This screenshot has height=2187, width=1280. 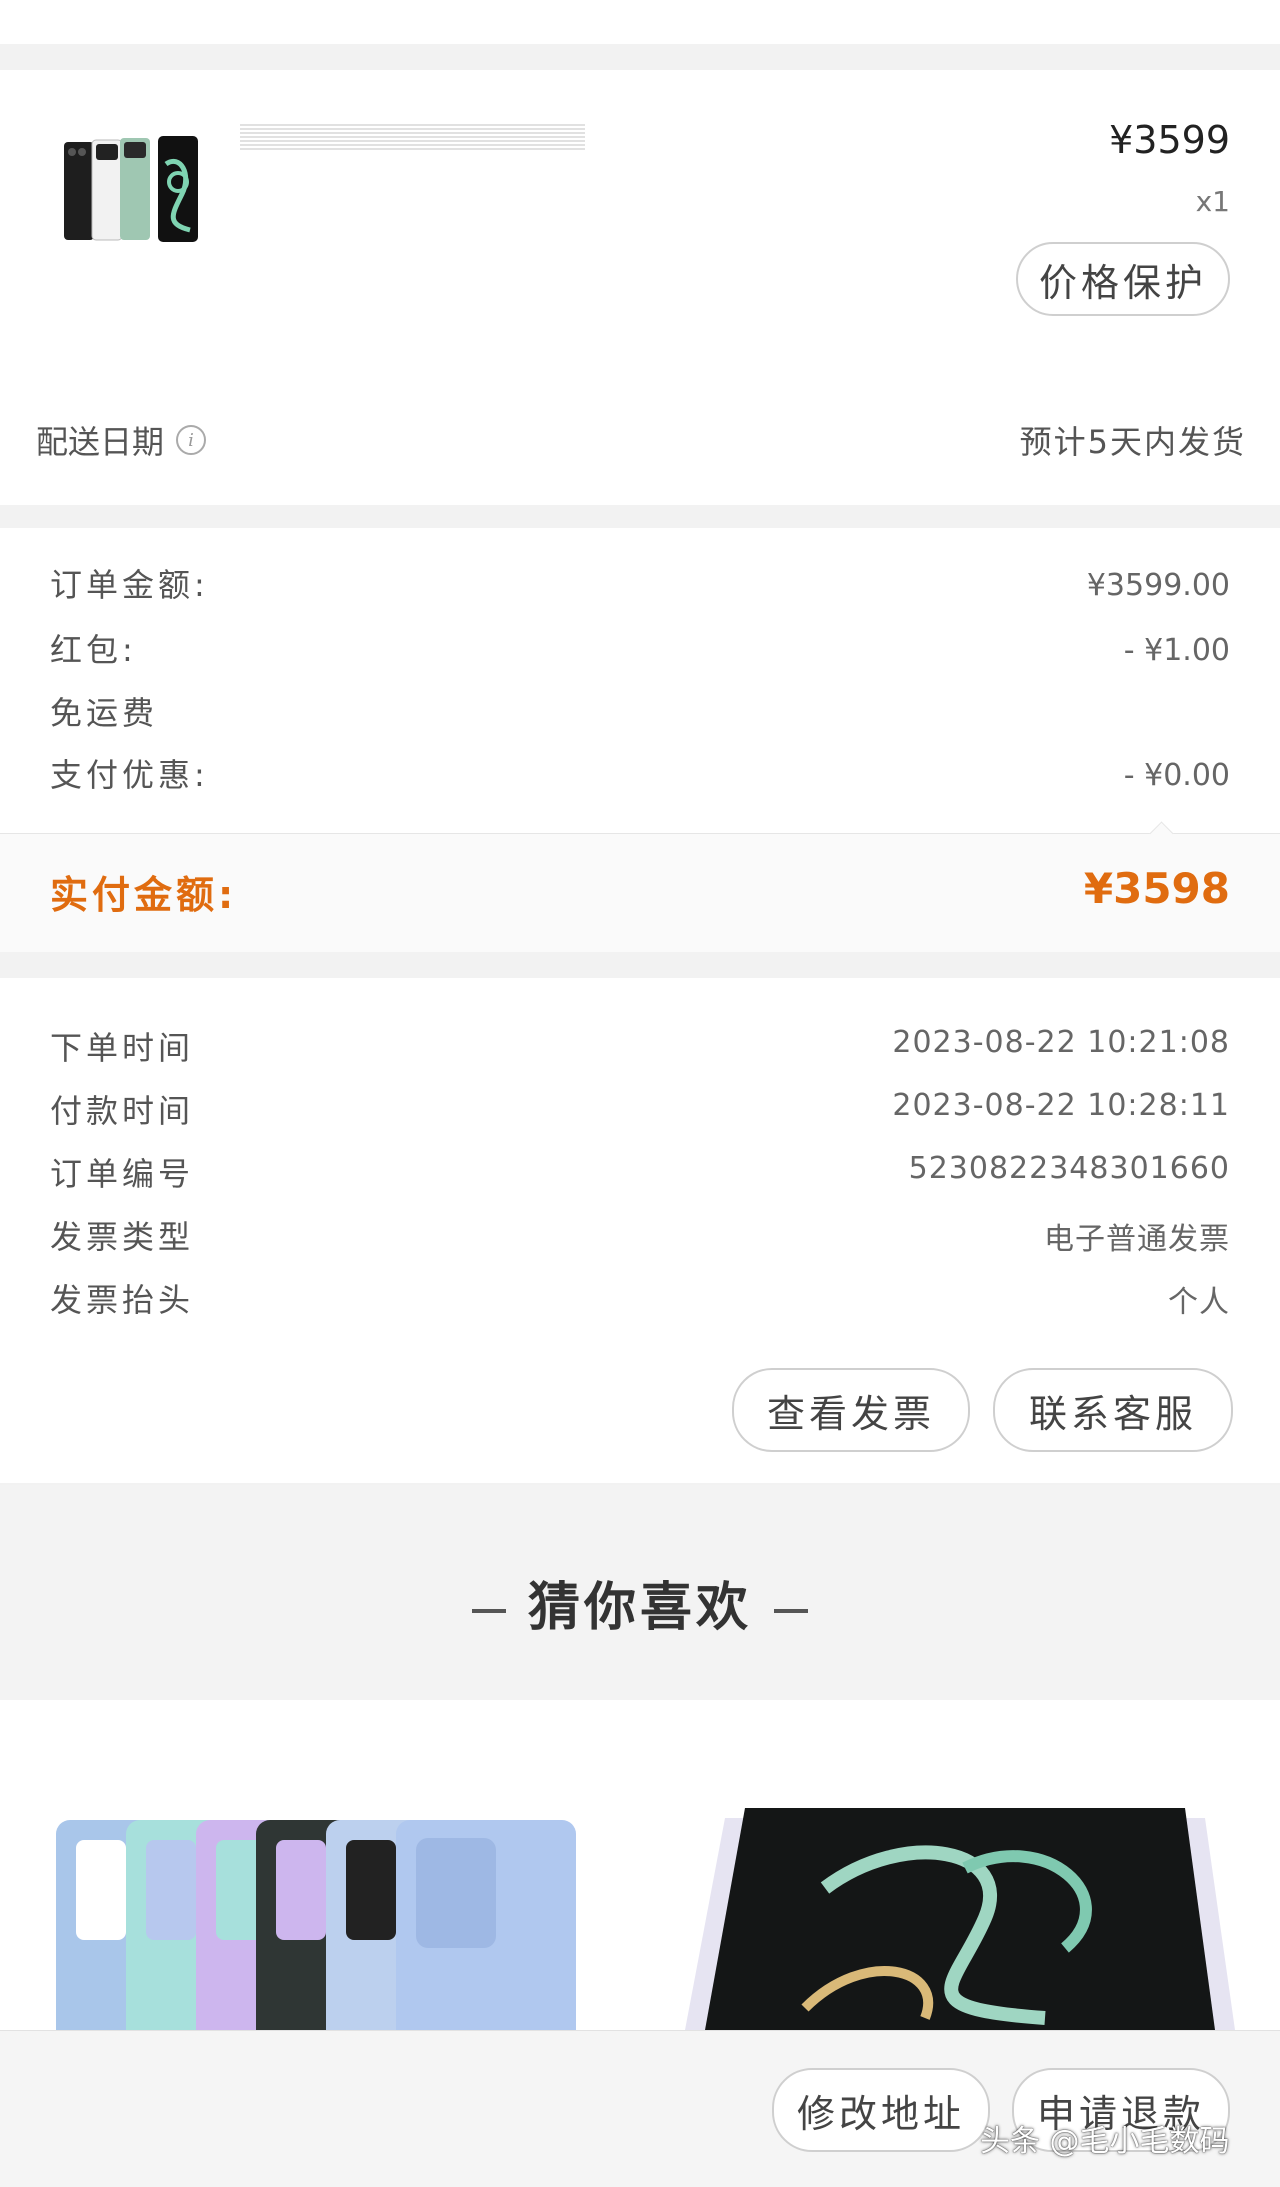 I want to click on pay-time-value: 2023-08-22 10:28:11, so click(x=1061, y=1105).